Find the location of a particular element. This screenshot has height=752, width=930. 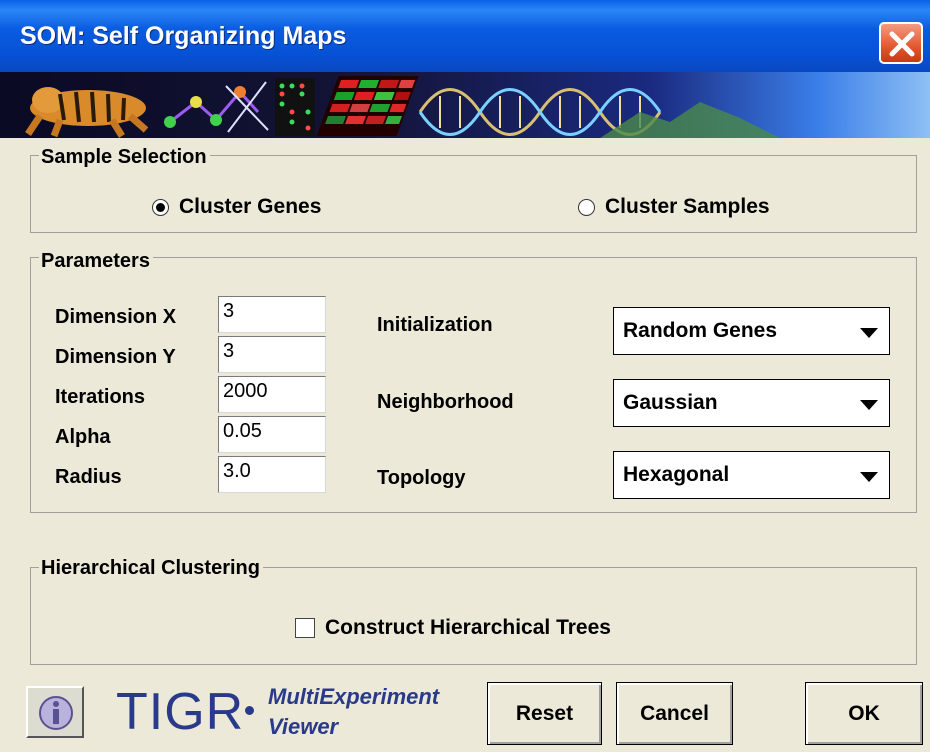

radius-field: 3.0 is located at coordinates (272, 474).